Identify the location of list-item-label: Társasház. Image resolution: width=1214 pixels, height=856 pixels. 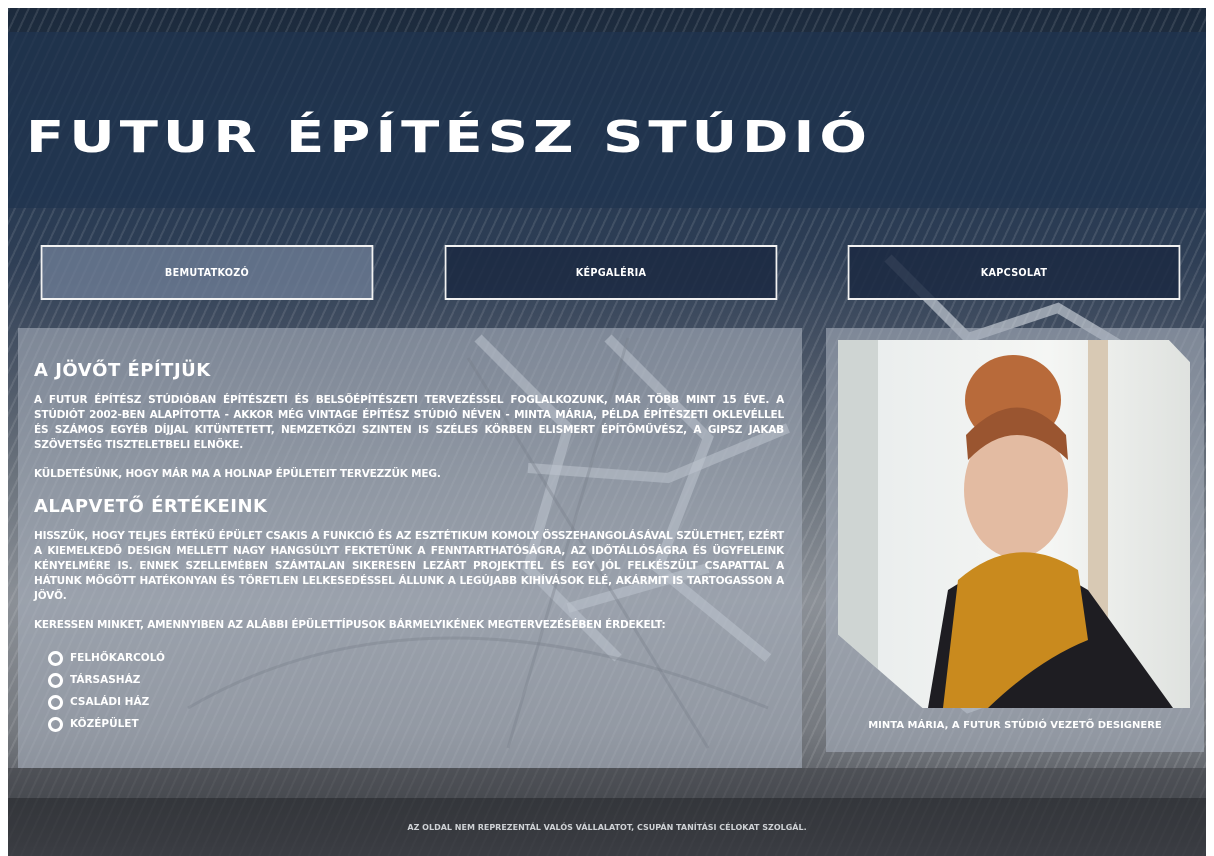
(105, 680).